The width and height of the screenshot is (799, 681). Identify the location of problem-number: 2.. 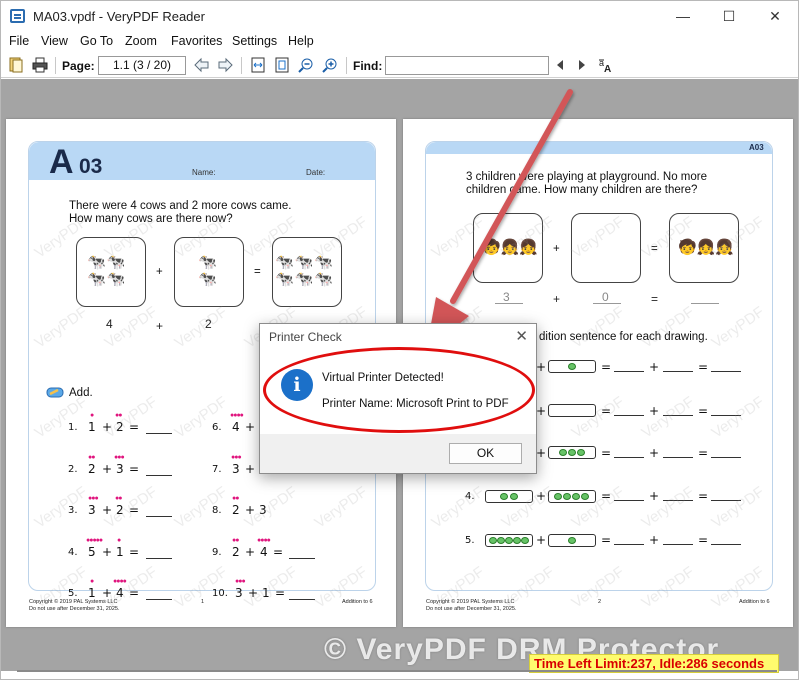
(73, 469).